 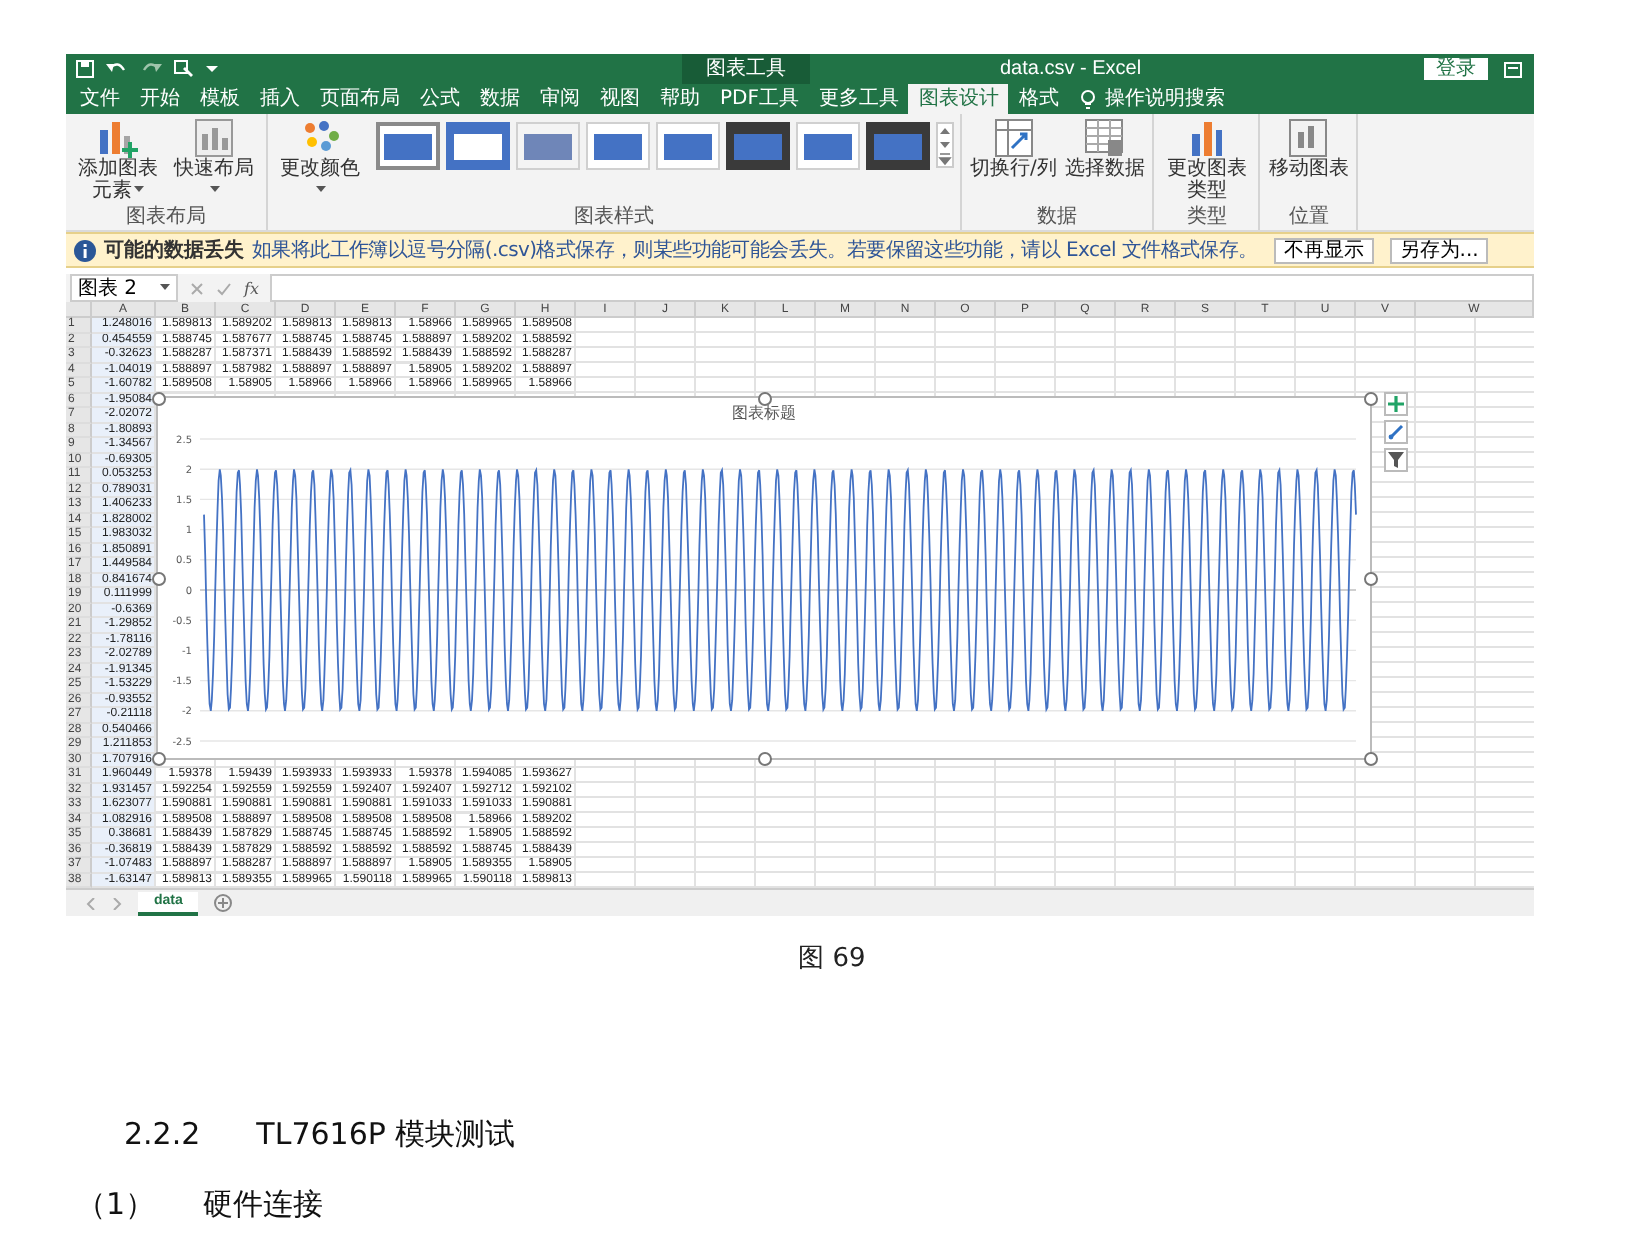 I want to click on ribbon-button: 更改颜色, so click(x=320, y=160).